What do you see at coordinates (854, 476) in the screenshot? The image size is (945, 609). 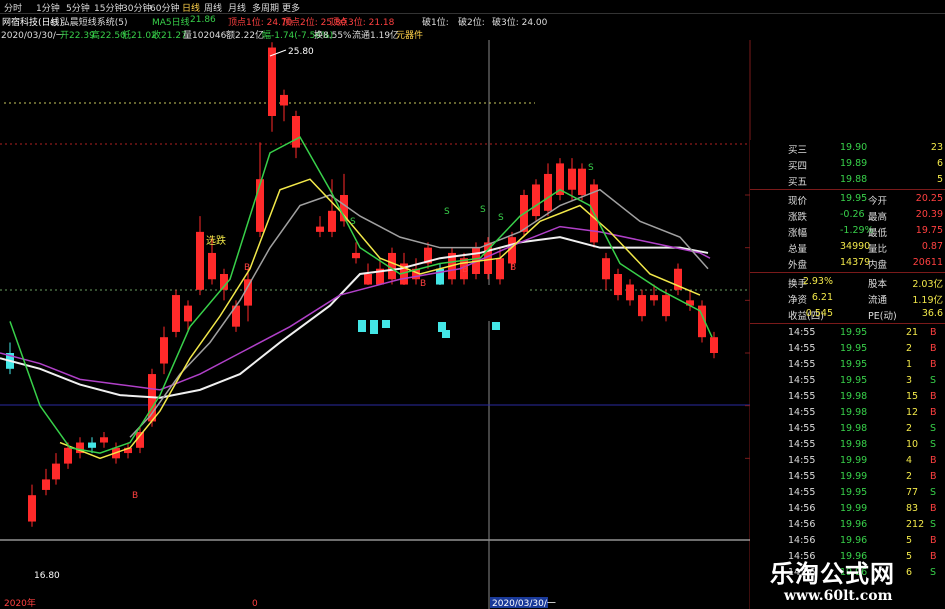 I see `tick-price: 19.99` at bounding box center [854, 476].